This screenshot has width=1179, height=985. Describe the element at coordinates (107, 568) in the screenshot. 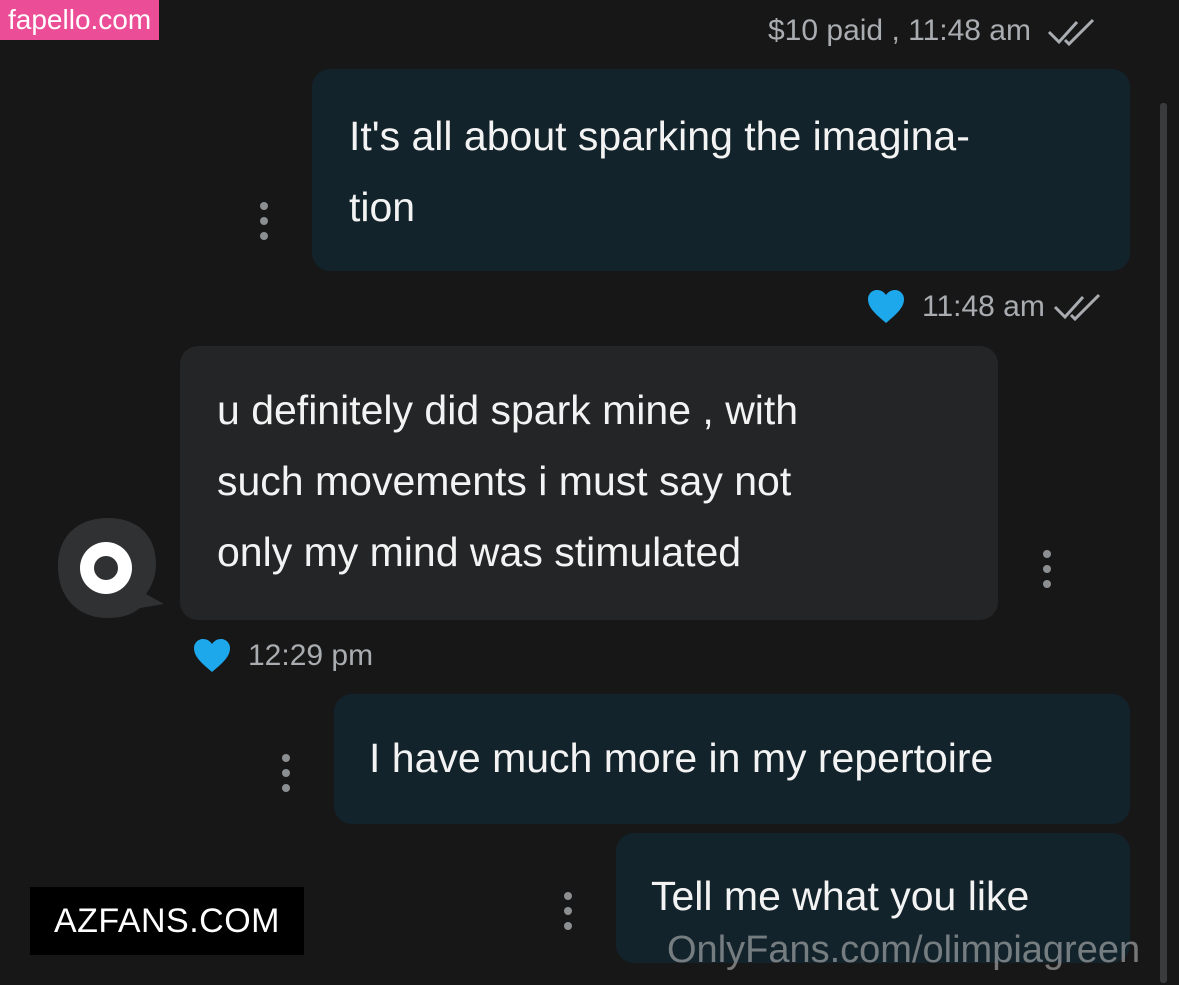

I see `avatar-icon` at that location.